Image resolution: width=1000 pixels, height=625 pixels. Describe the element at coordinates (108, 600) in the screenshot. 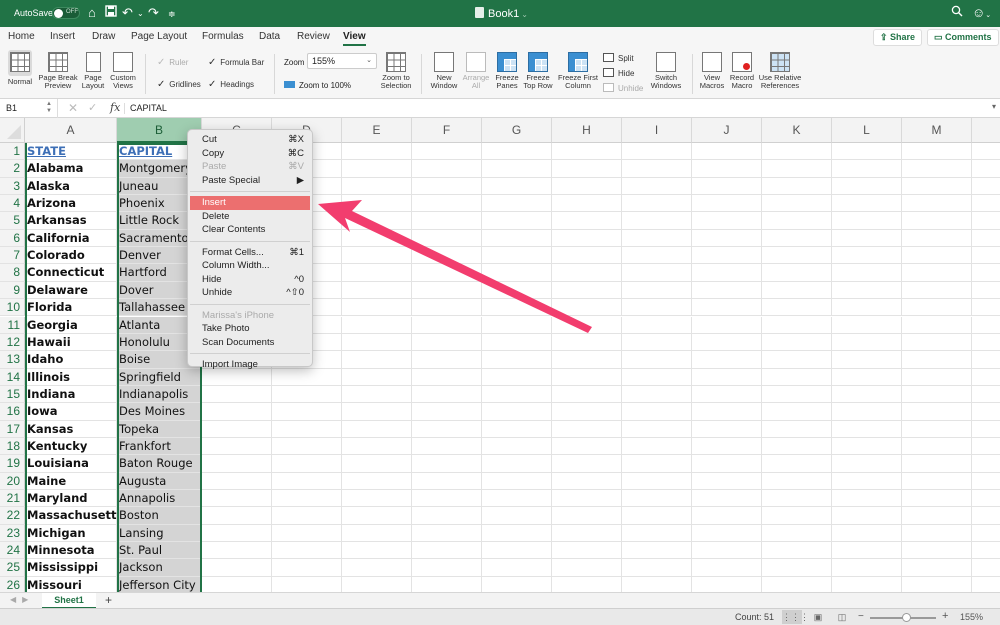

I see `add-sheet-button: +` at that location.